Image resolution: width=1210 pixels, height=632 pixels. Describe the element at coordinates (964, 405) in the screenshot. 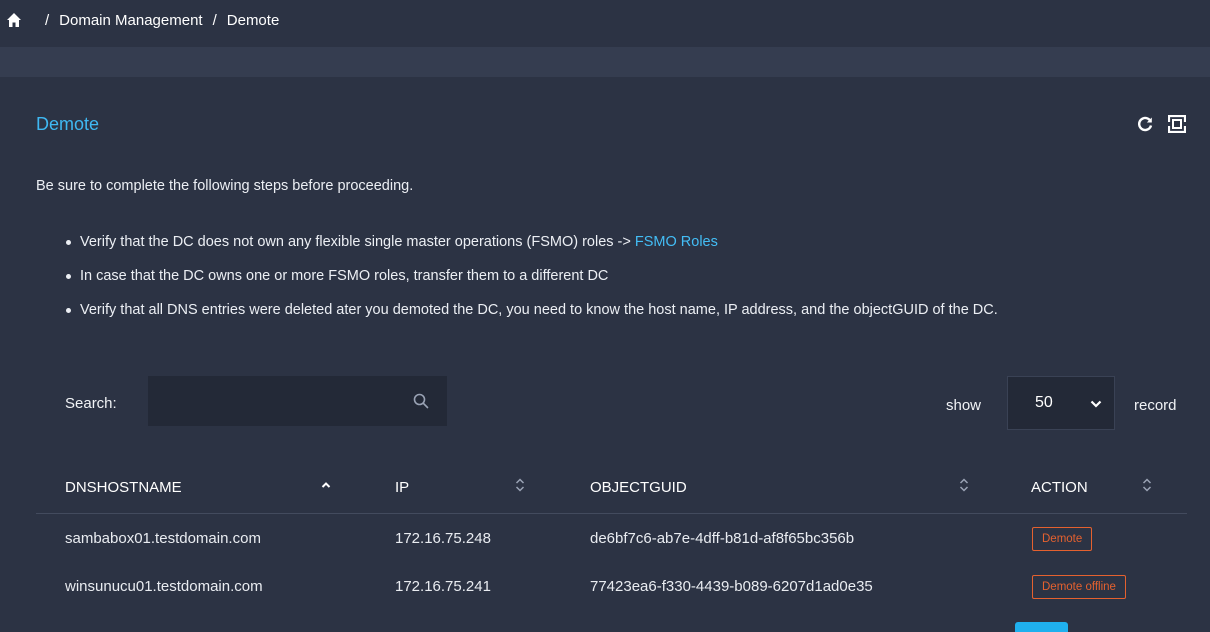

I see `show-label: show` at that location.